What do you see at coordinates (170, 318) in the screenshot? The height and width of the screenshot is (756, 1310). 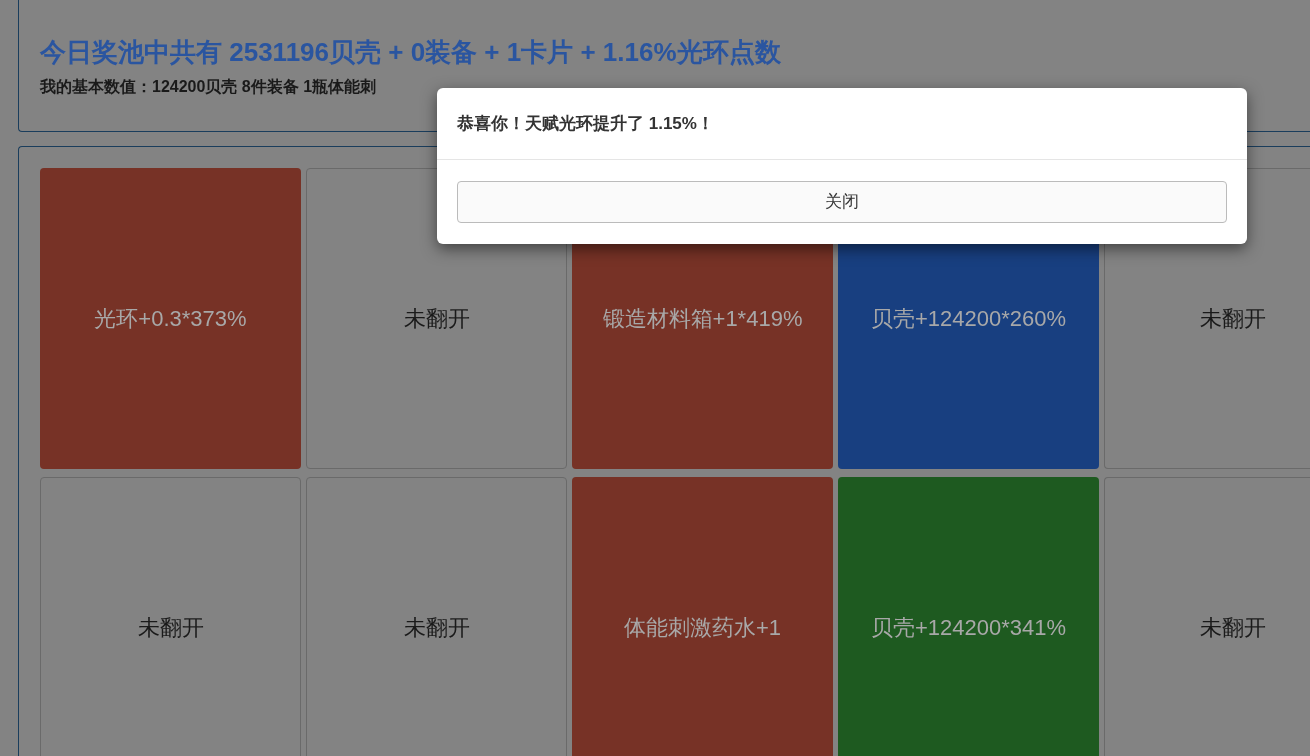 I see `prize-card: 光环+0.3*373%` at bounding box center [170, 318].